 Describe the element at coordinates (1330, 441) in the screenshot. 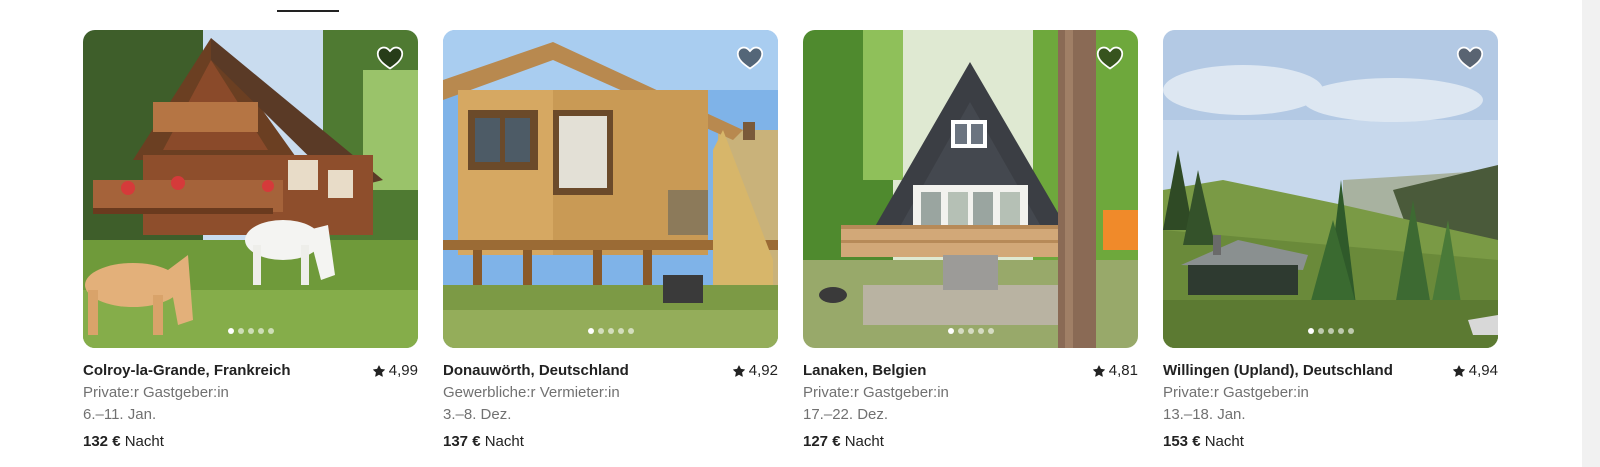

I see `listing-price: 153 € Nacht` at that location.